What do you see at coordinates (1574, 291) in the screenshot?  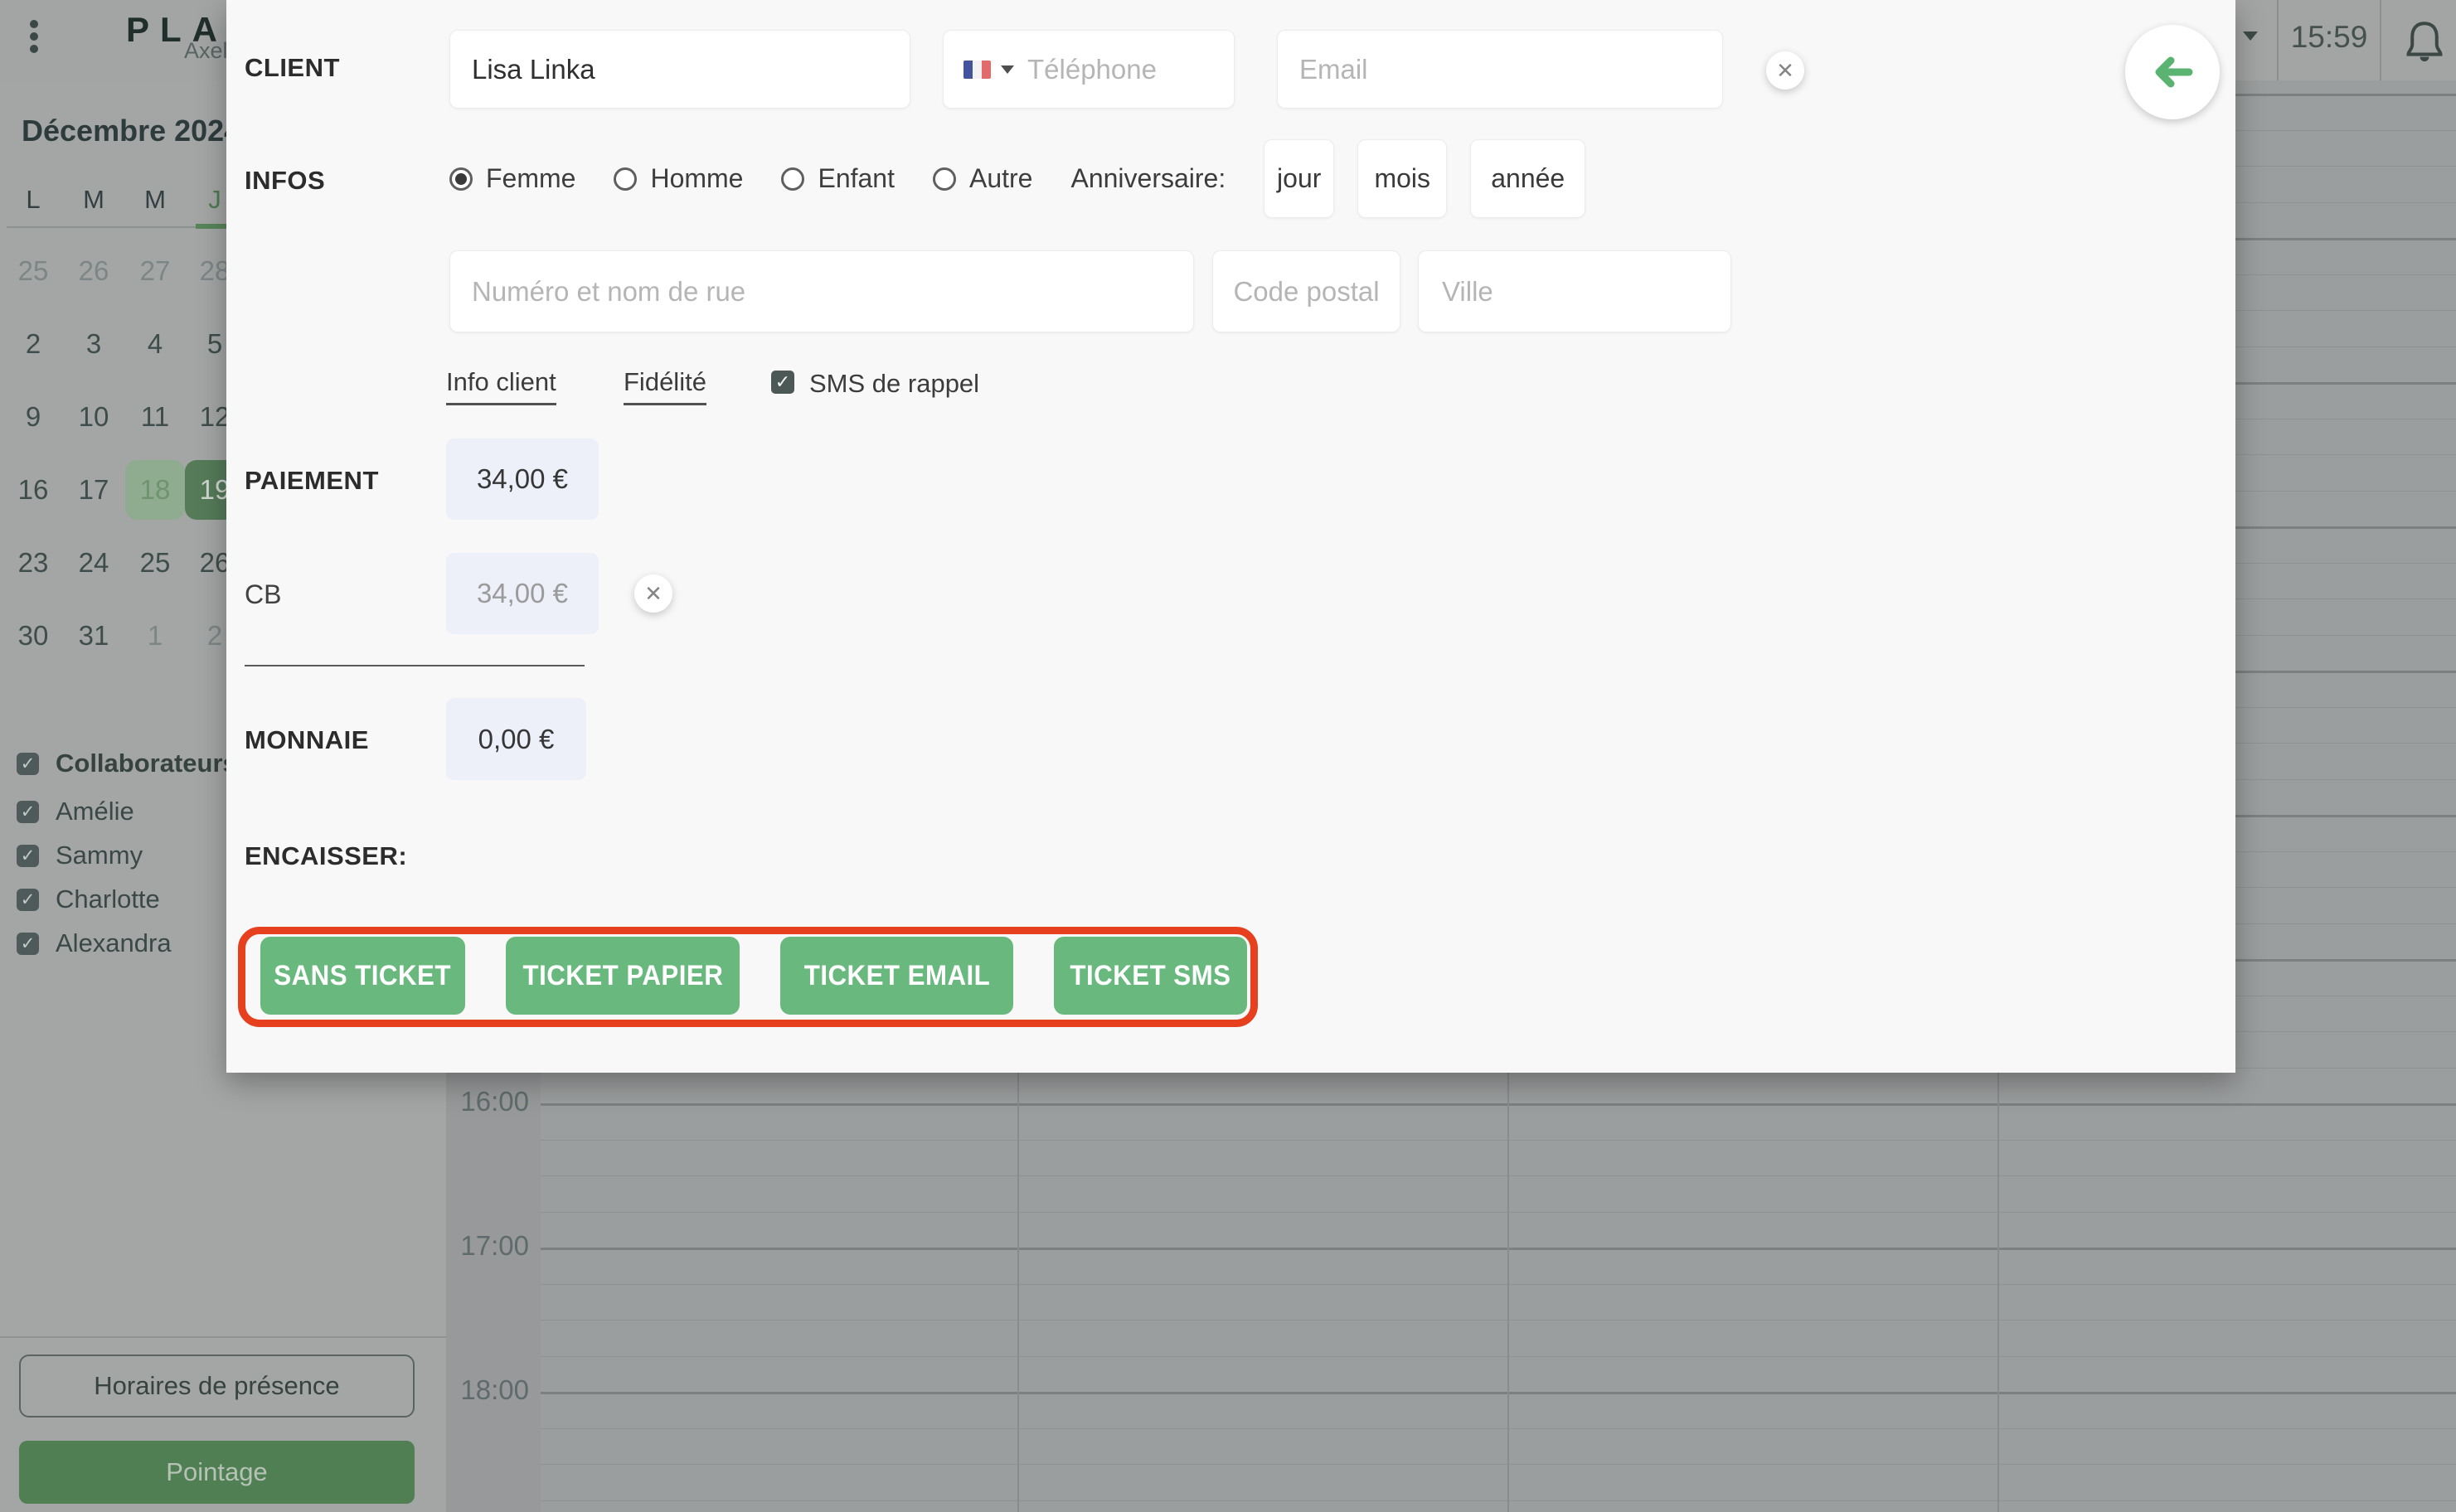 I see `city-input: Ville` at bounding box center [1574, 291].